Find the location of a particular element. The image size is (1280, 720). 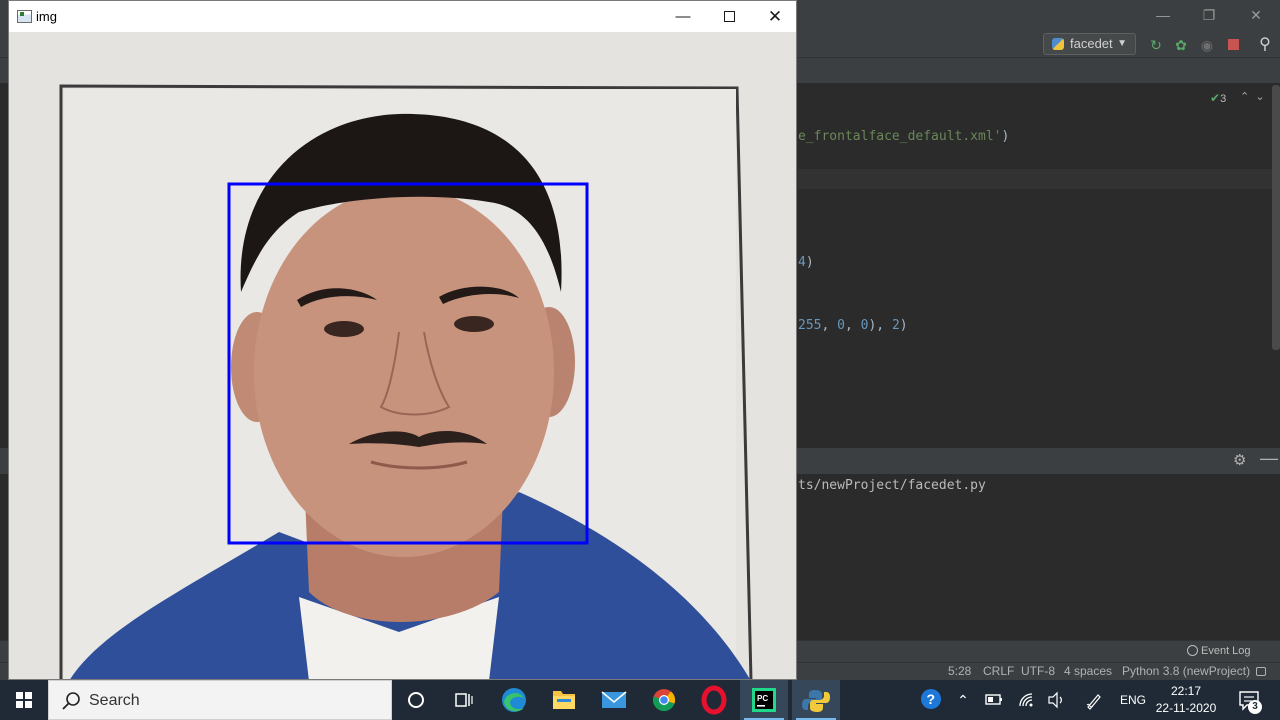

battery-icon is located at coordinates (993, 699).